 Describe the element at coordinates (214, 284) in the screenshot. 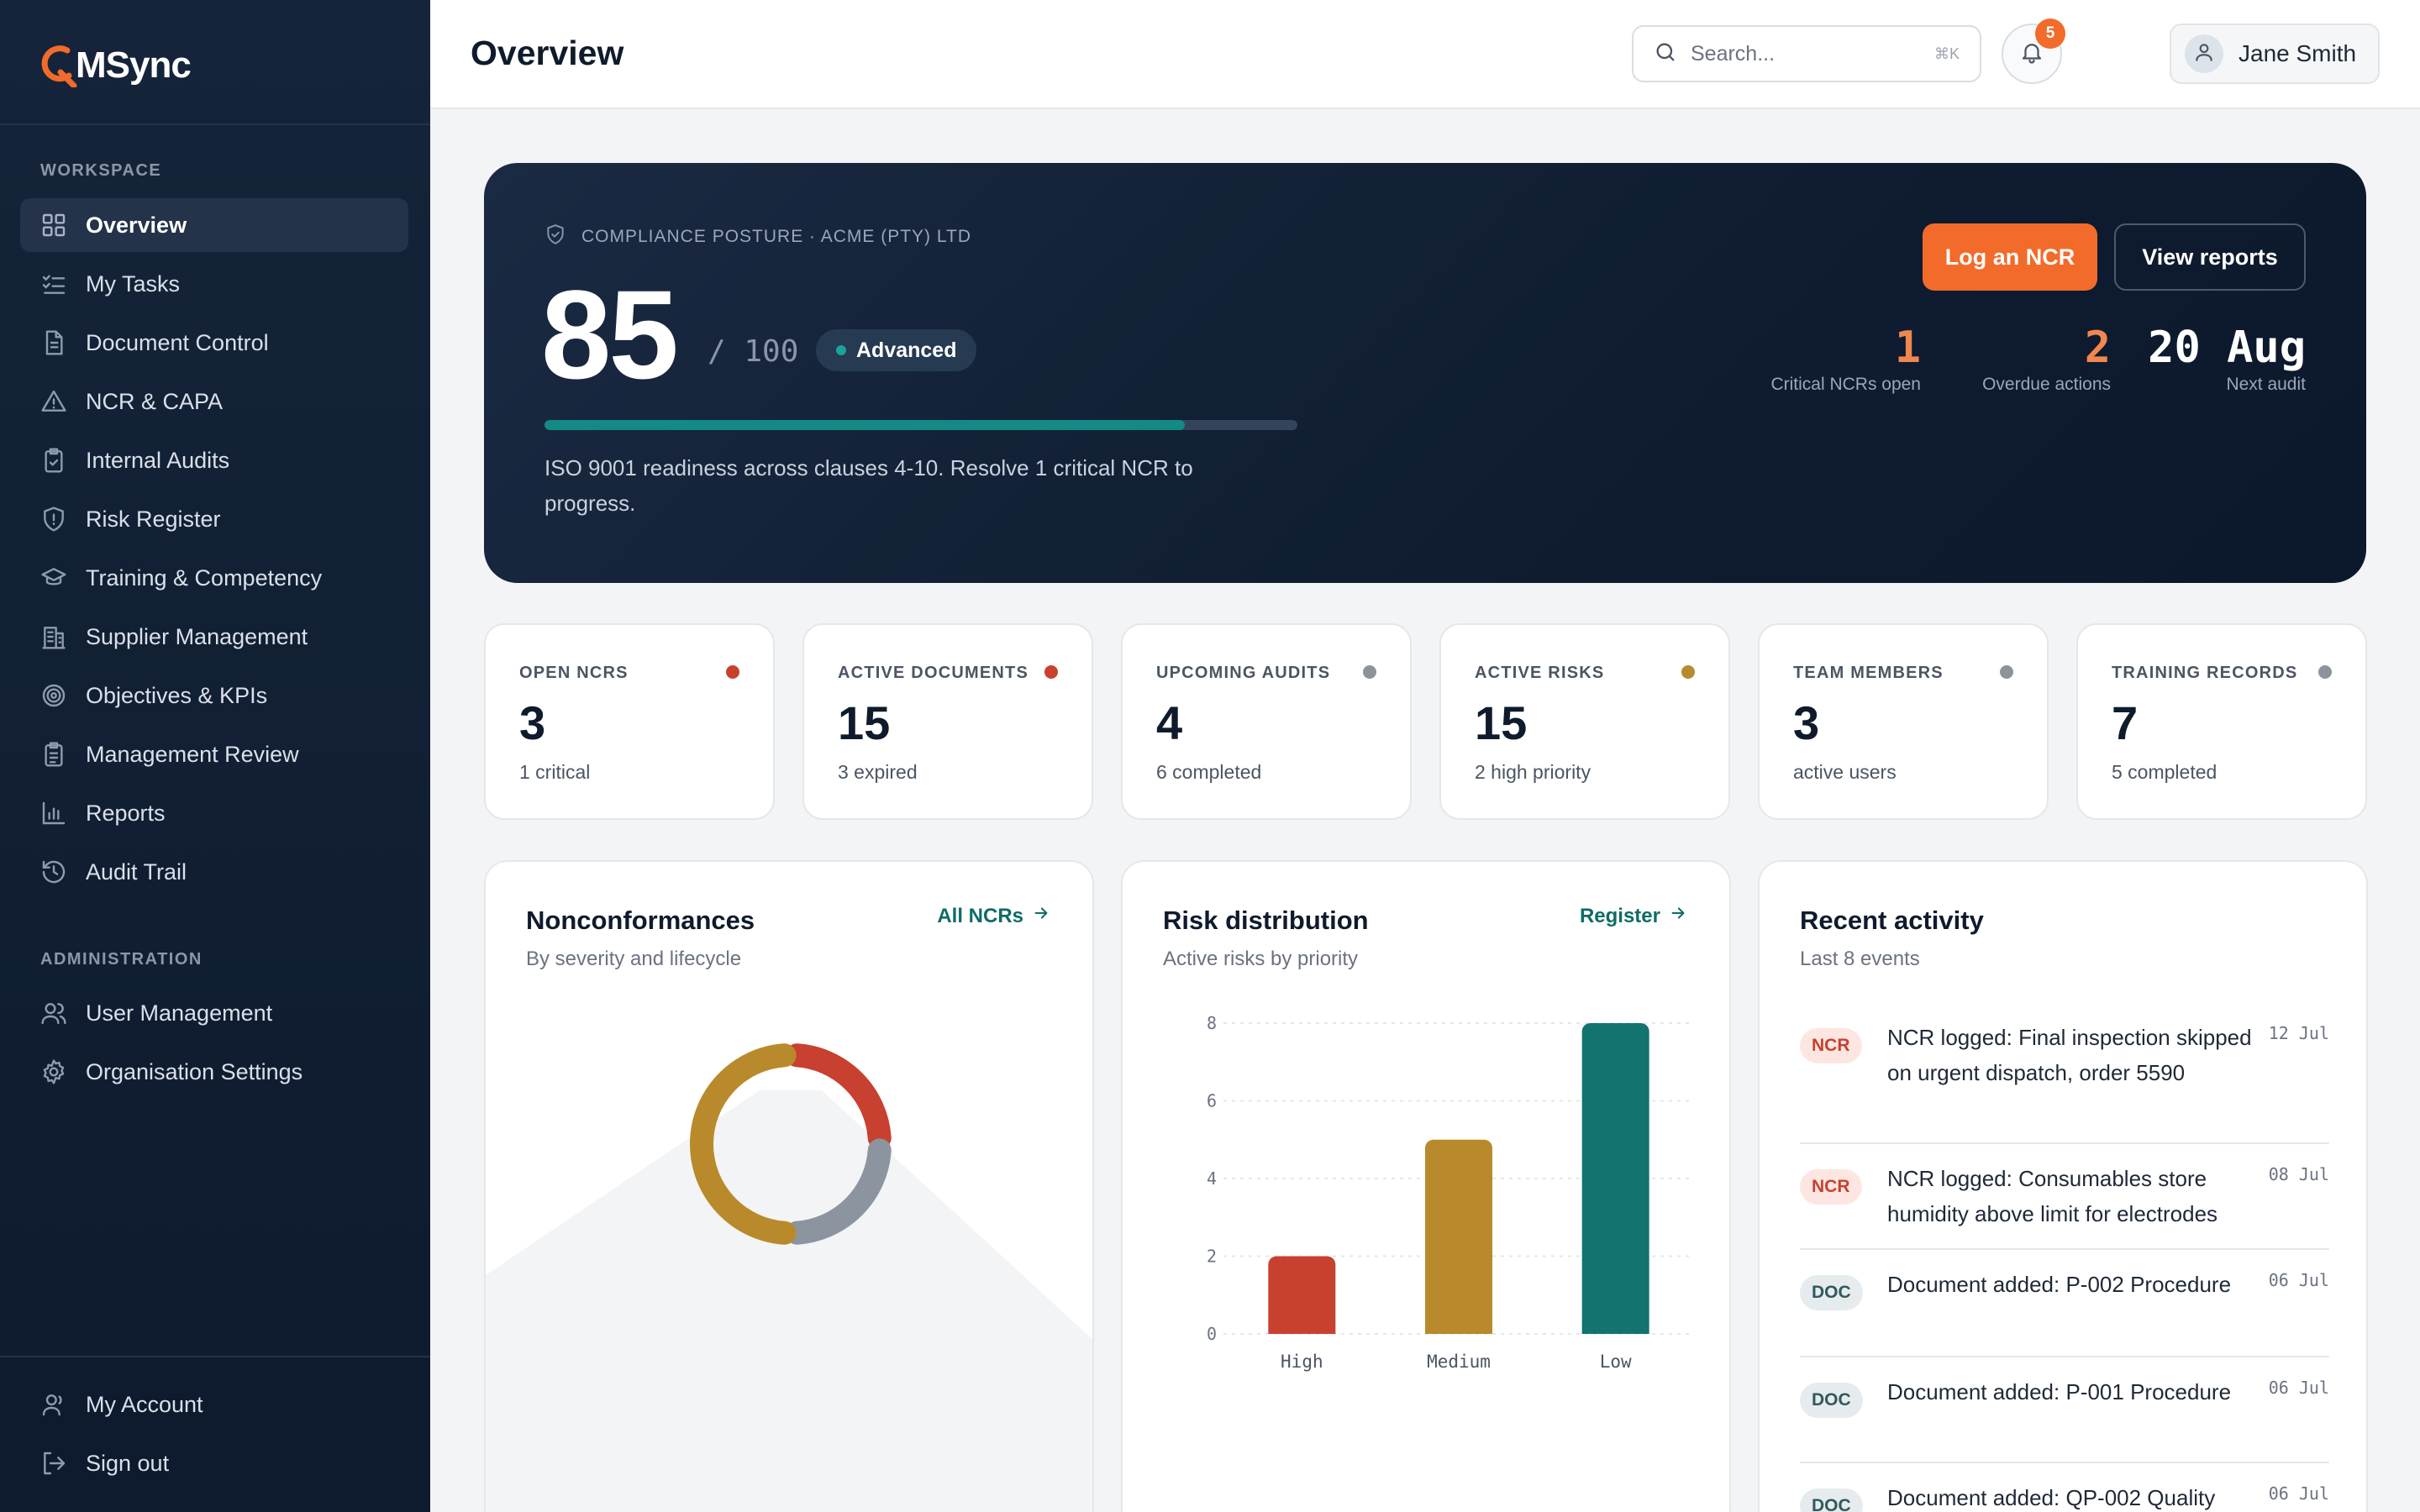

I see `sidebar-item-my-tasks: My Tasks` at that location.